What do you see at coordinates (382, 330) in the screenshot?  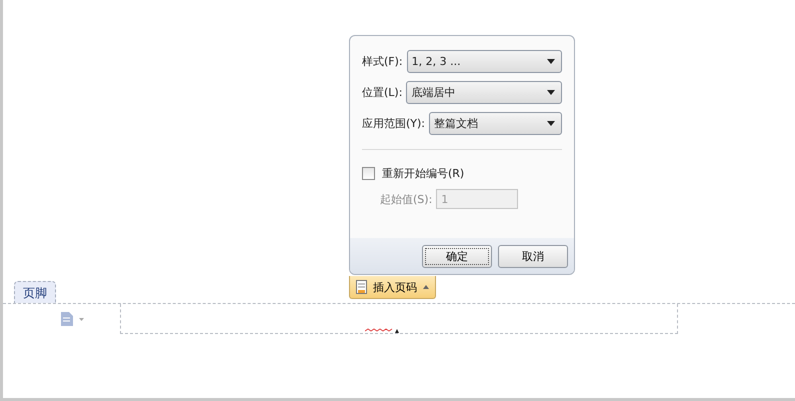 I see `cursor-icon` at bounding box center [382, 330].